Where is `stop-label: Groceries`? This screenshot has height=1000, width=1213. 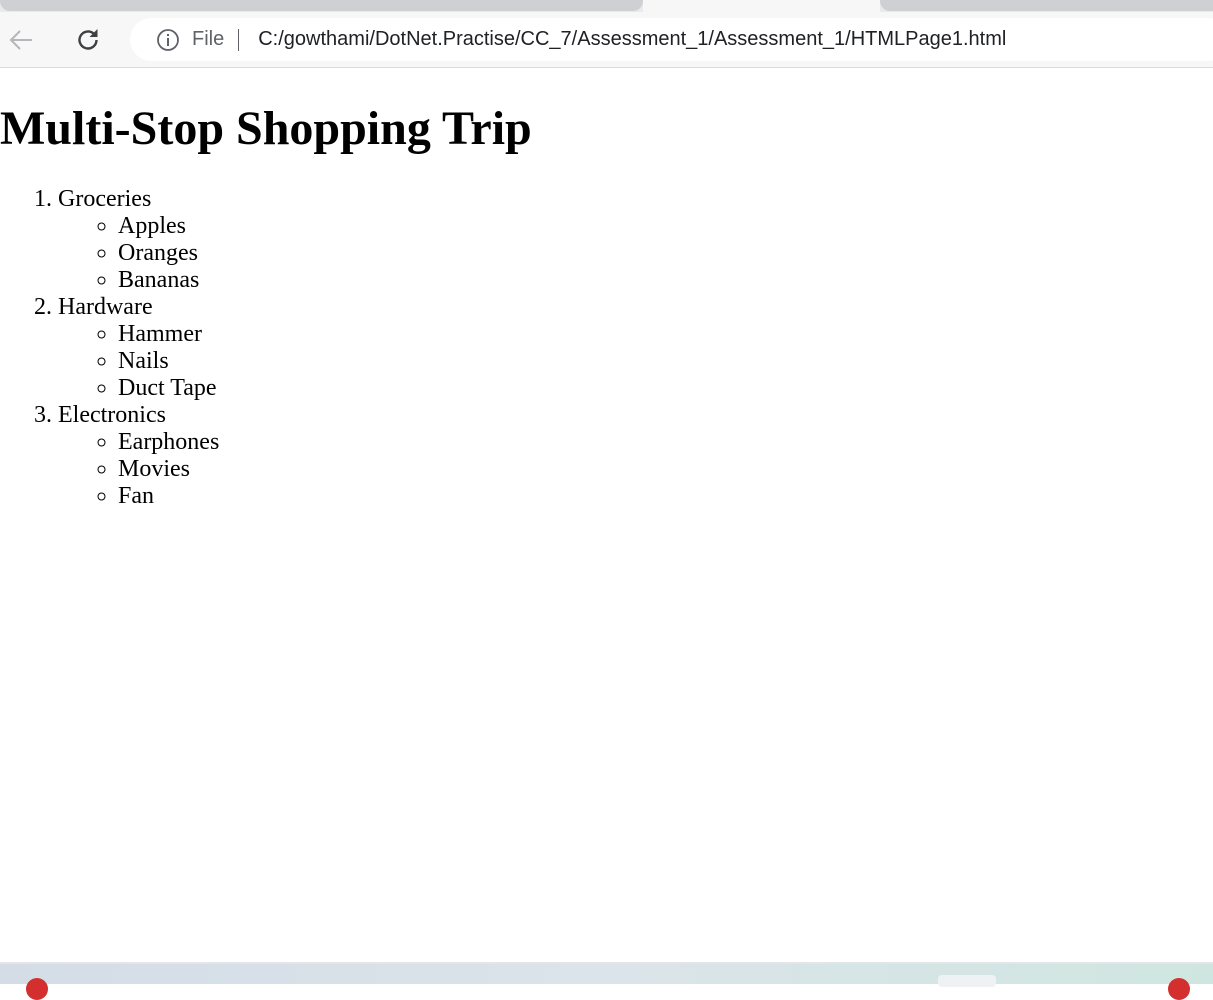
stop-label: Groceries is located at coordinates (105, 199).